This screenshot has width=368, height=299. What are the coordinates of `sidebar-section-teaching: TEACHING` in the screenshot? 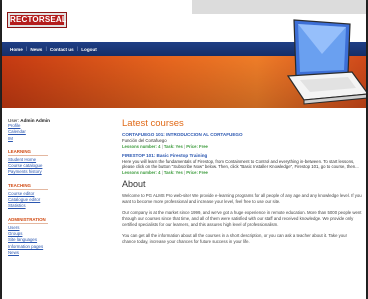 It's located at (19, 185).